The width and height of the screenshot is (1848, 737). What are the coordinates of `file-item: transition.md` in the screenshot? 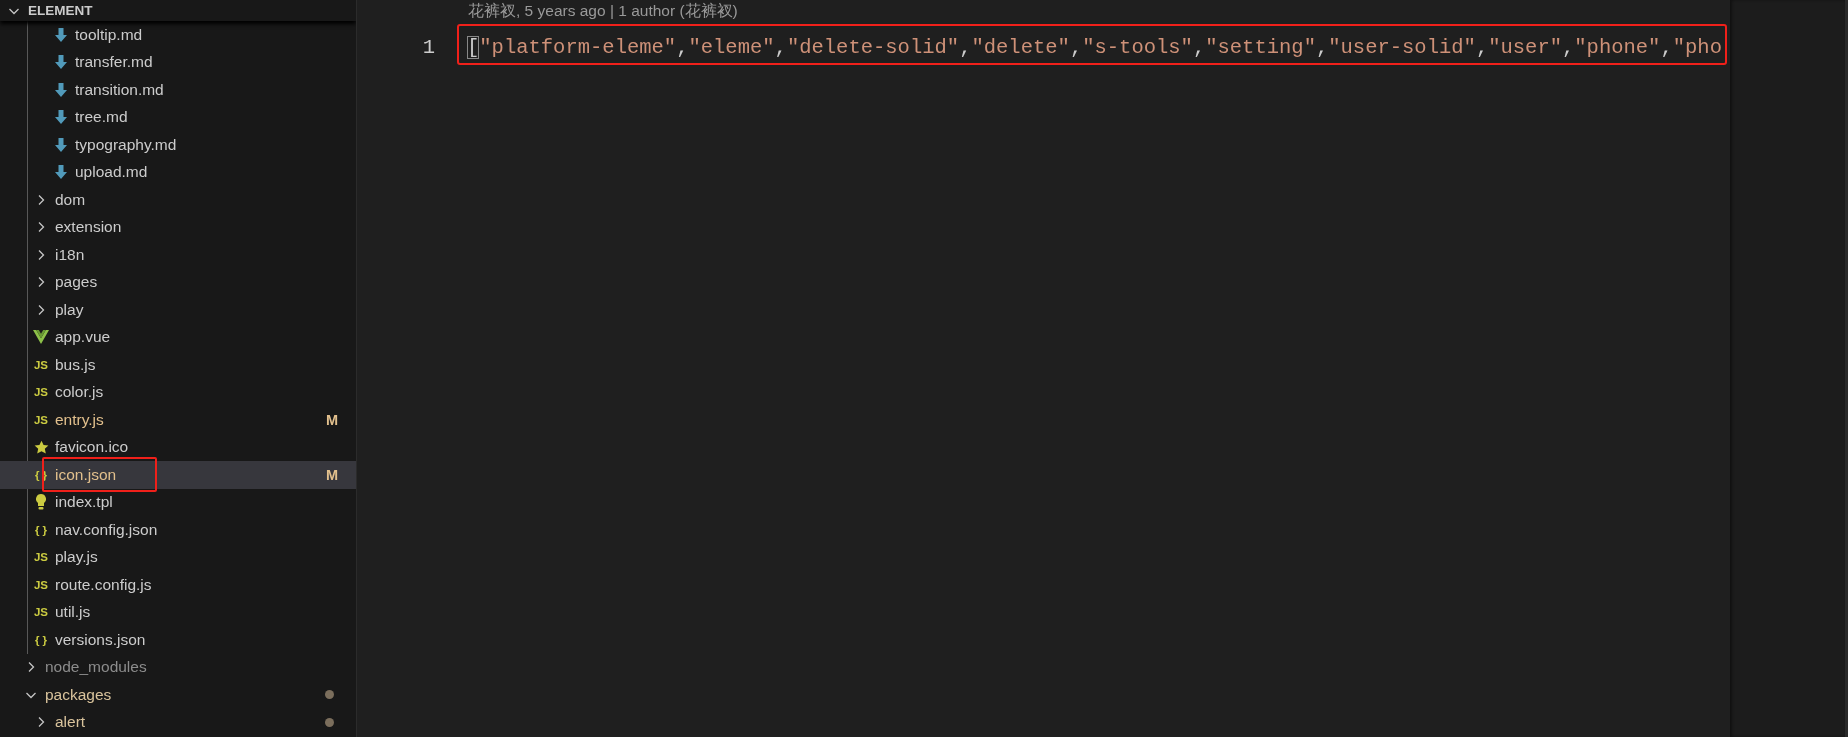 It's located at (178, 90).